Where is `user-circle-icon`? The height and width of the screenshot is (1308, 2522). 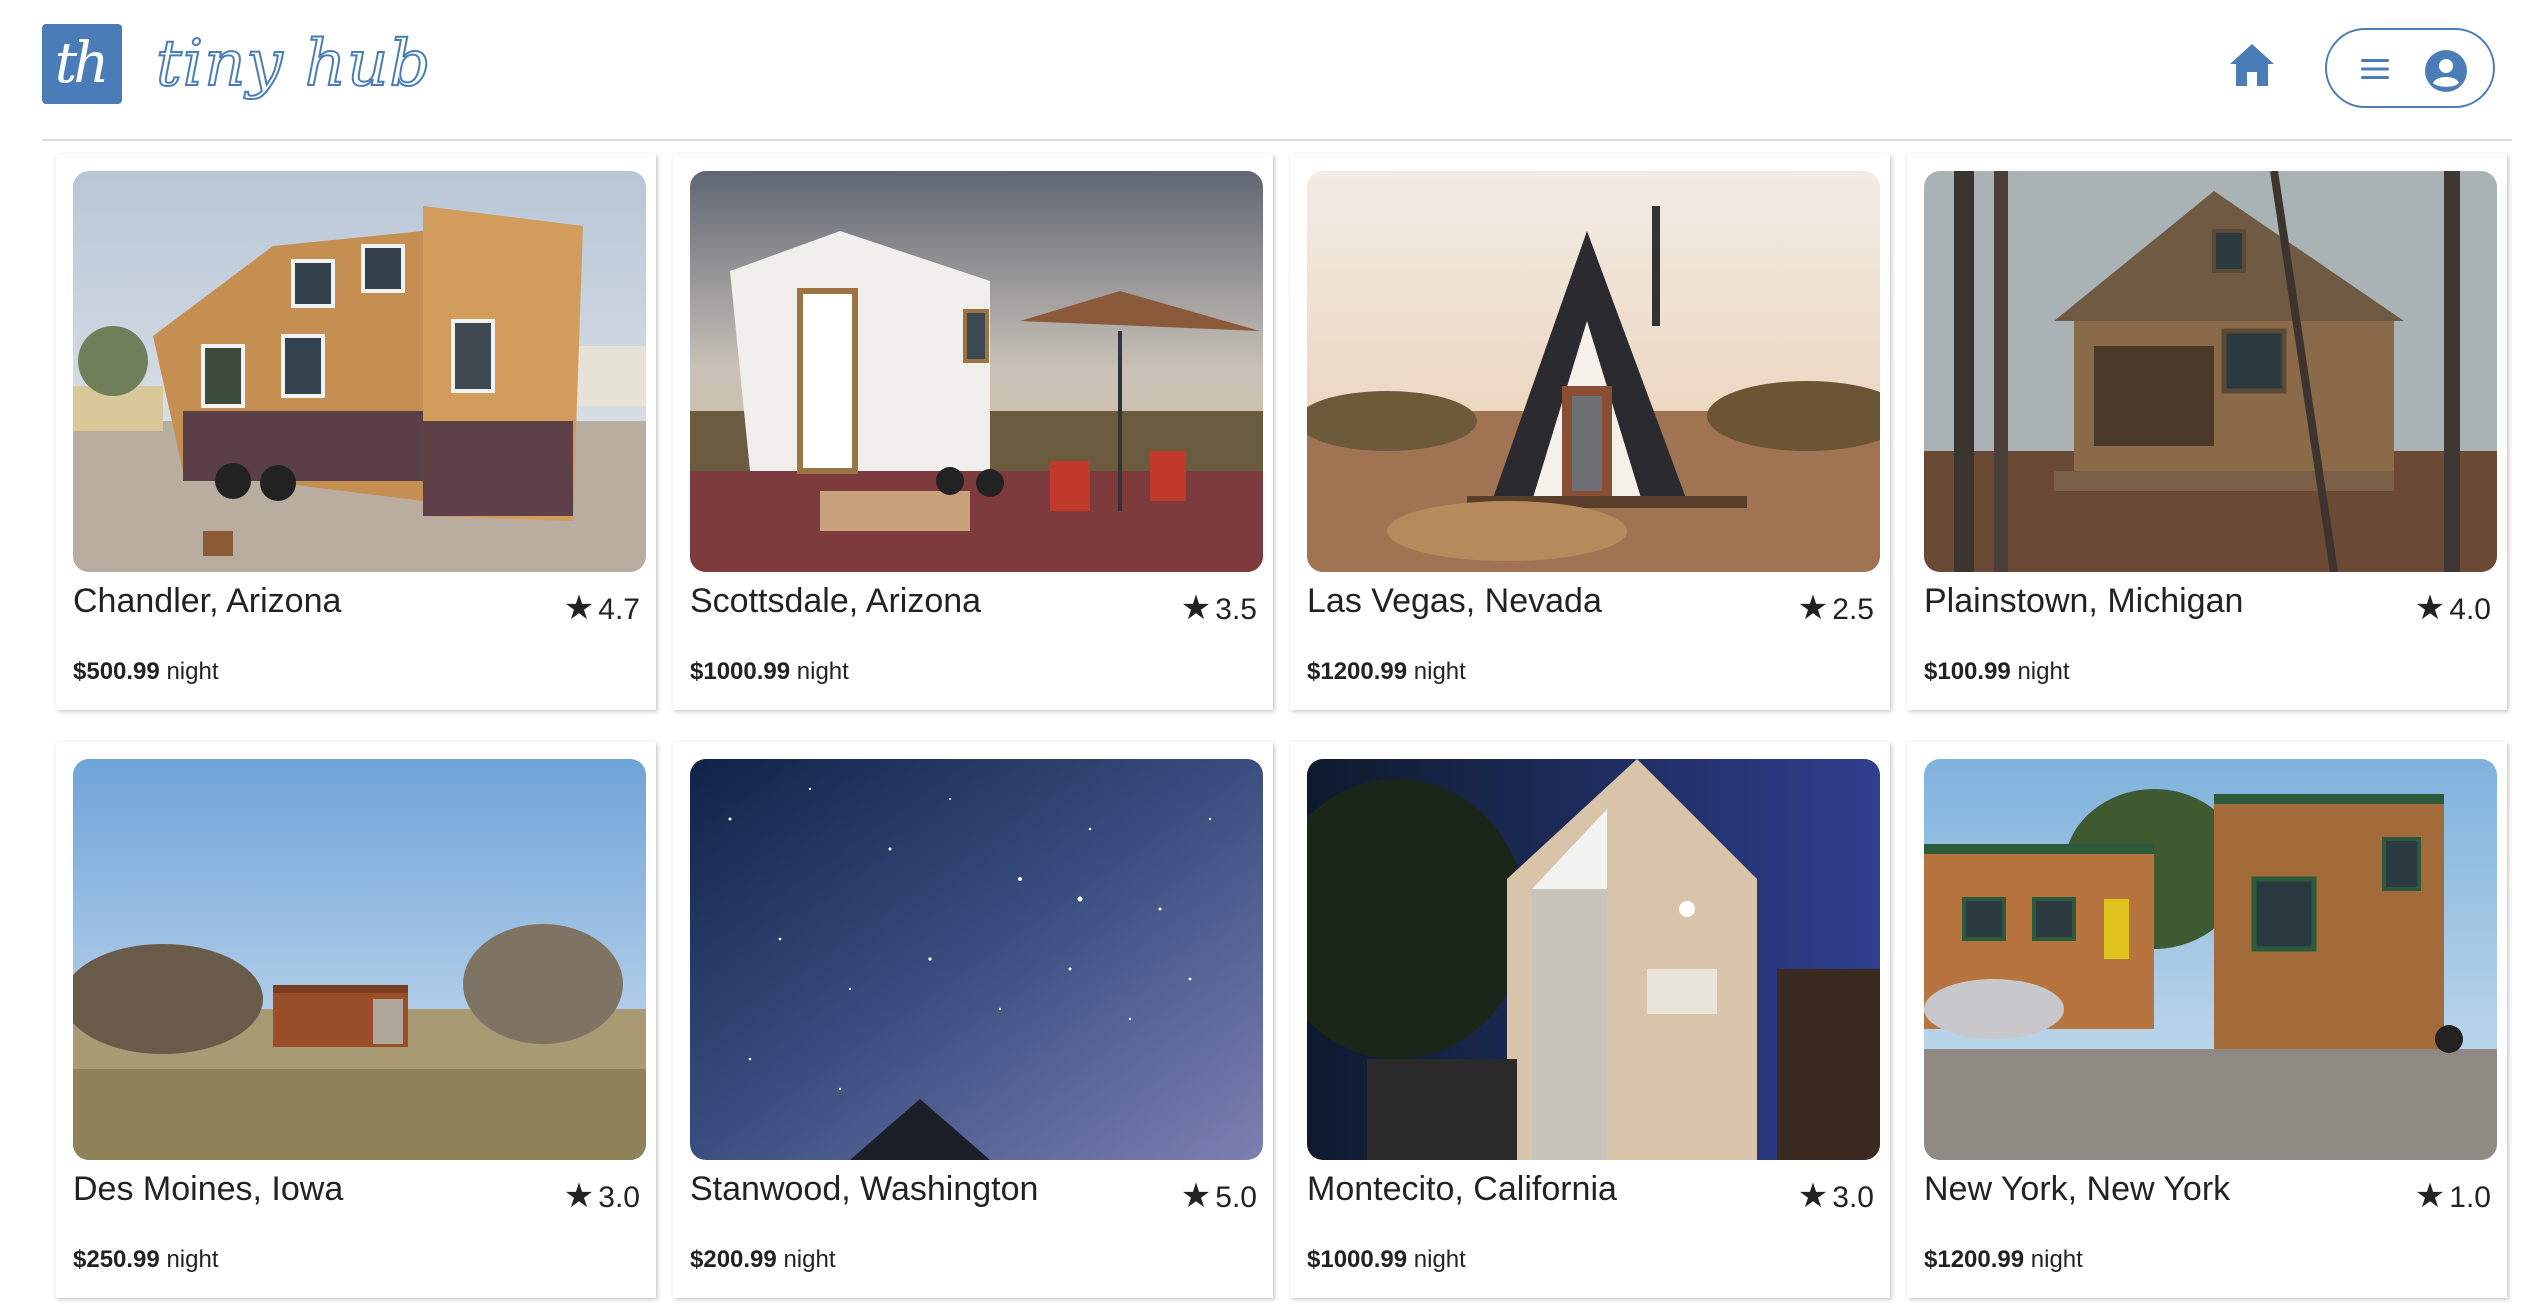
user-circle-icon is located at coordinates (2446, 71).